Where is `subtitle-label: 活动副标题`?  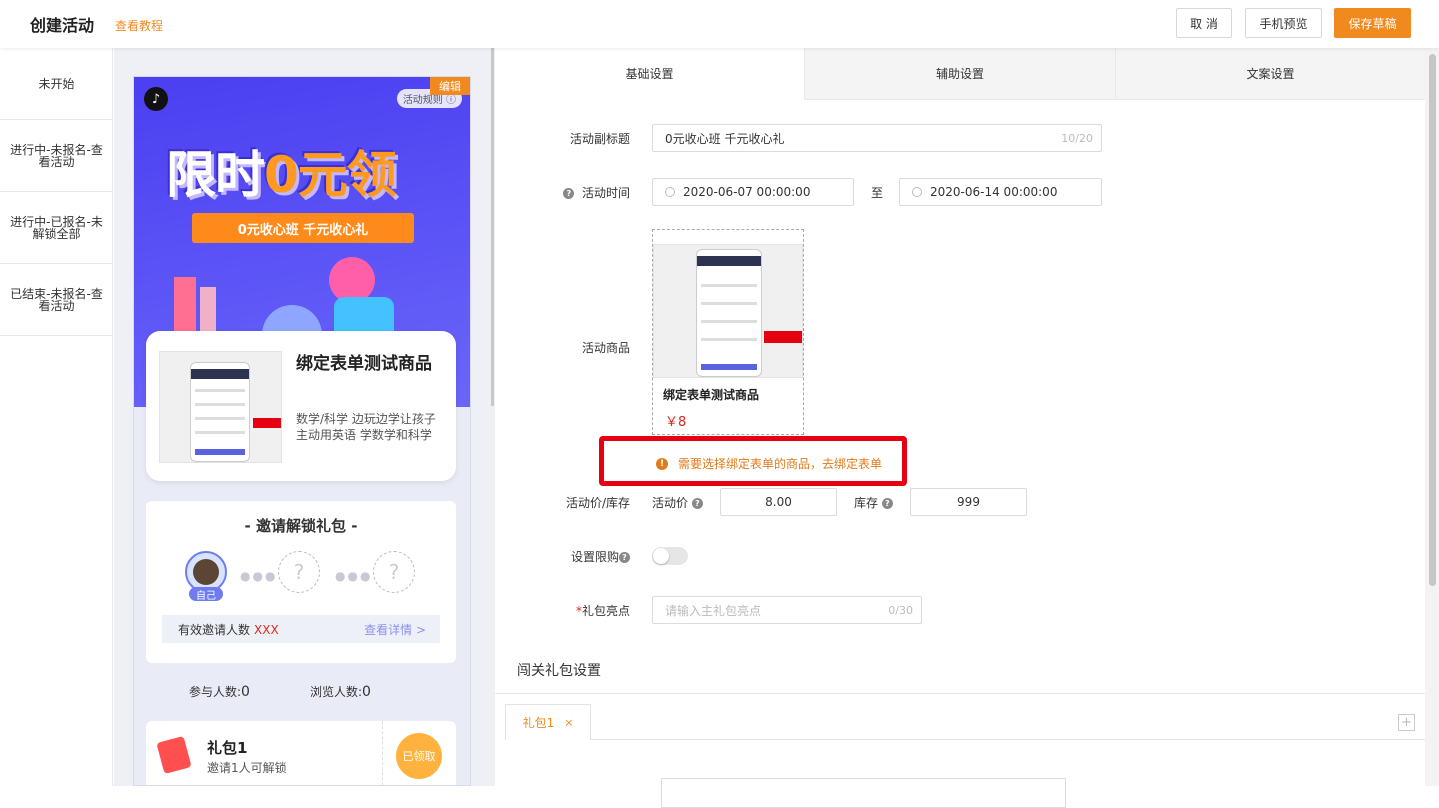 subtitle-label: 活动副标题 is located at coordinates (599, 139).